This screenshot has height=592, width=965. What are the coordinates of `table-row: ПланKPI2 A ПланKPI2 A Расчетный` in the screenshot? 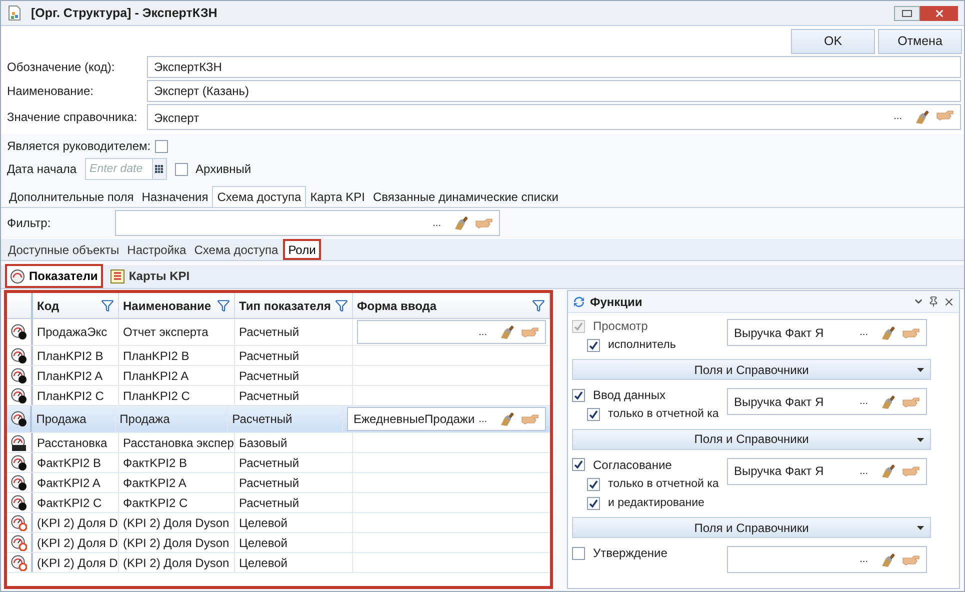 It's located at (278, 376).